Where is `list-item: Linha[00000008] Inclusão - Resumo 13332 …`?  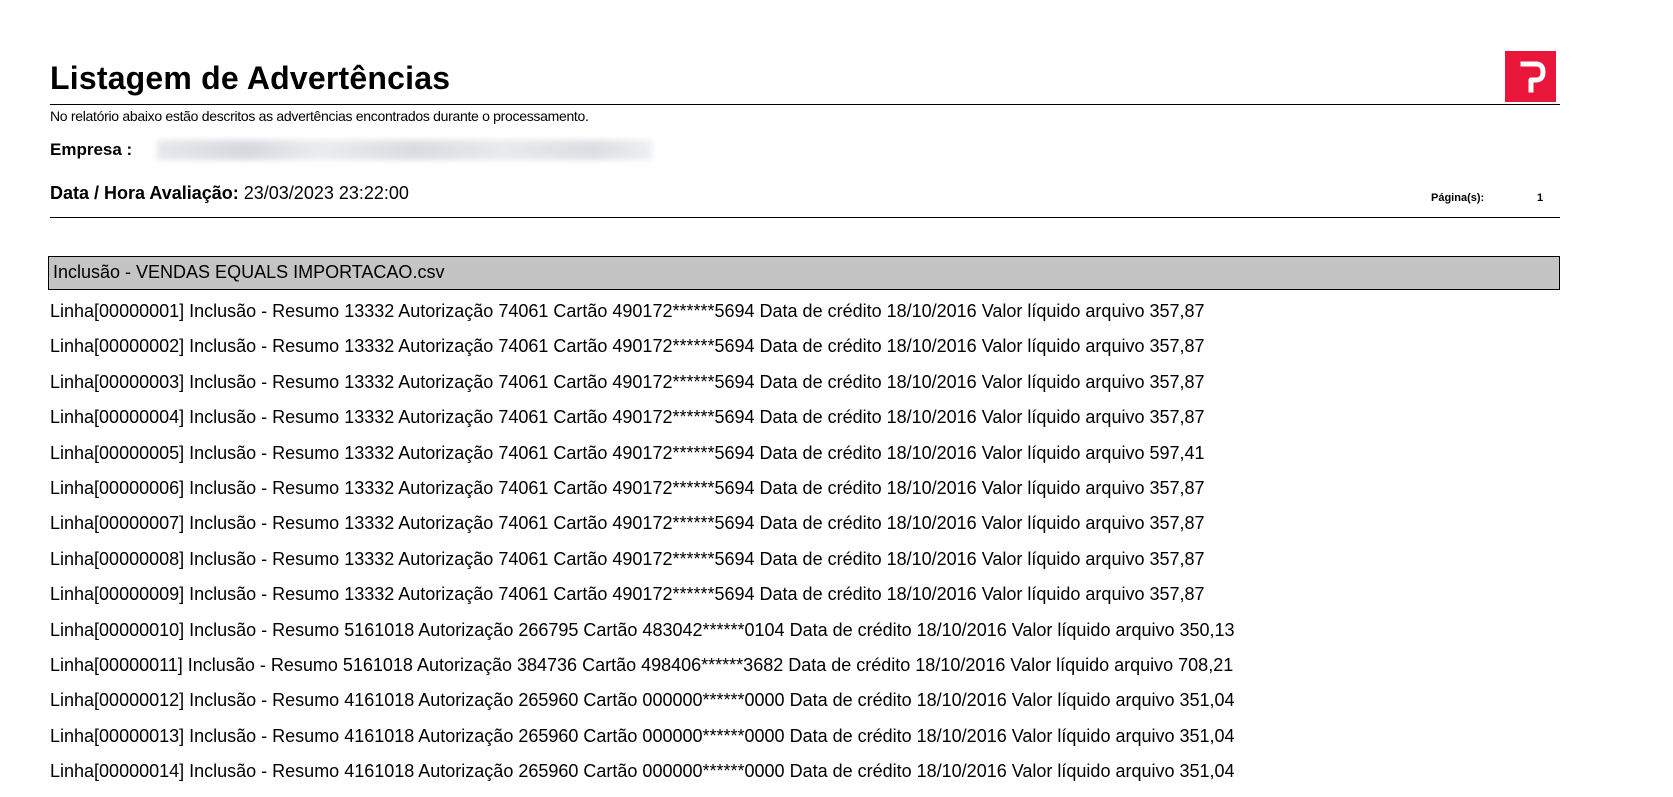 list-item: Linha[00000008] Inclusão - Resumo 13332 … is located at coordinates (627, 558).